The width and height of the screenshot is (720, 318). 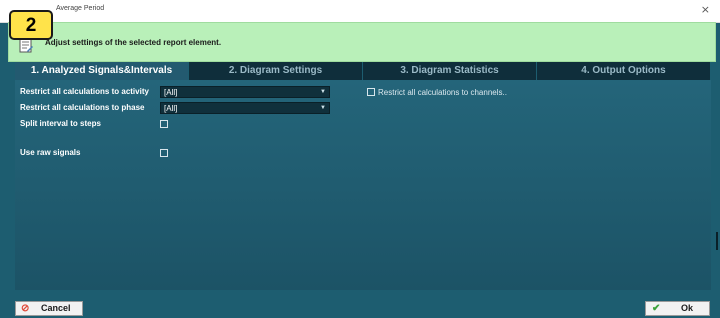 I want to click on resize-handle, so click(x=717, y=241).